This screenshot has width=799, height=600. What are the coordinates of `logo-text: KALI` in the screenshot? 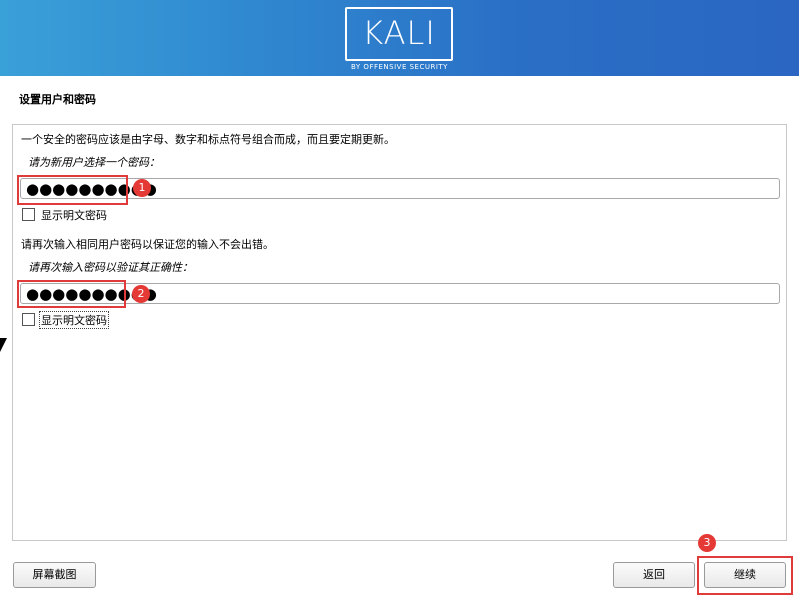 It's located at (399, 33).